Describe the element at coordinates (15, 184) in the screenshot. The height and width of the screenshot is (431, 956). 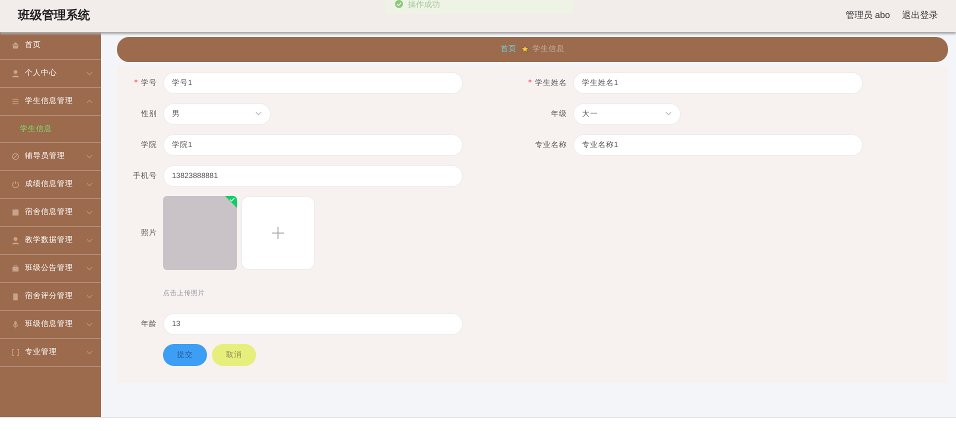
I see `power-icon` at that location.